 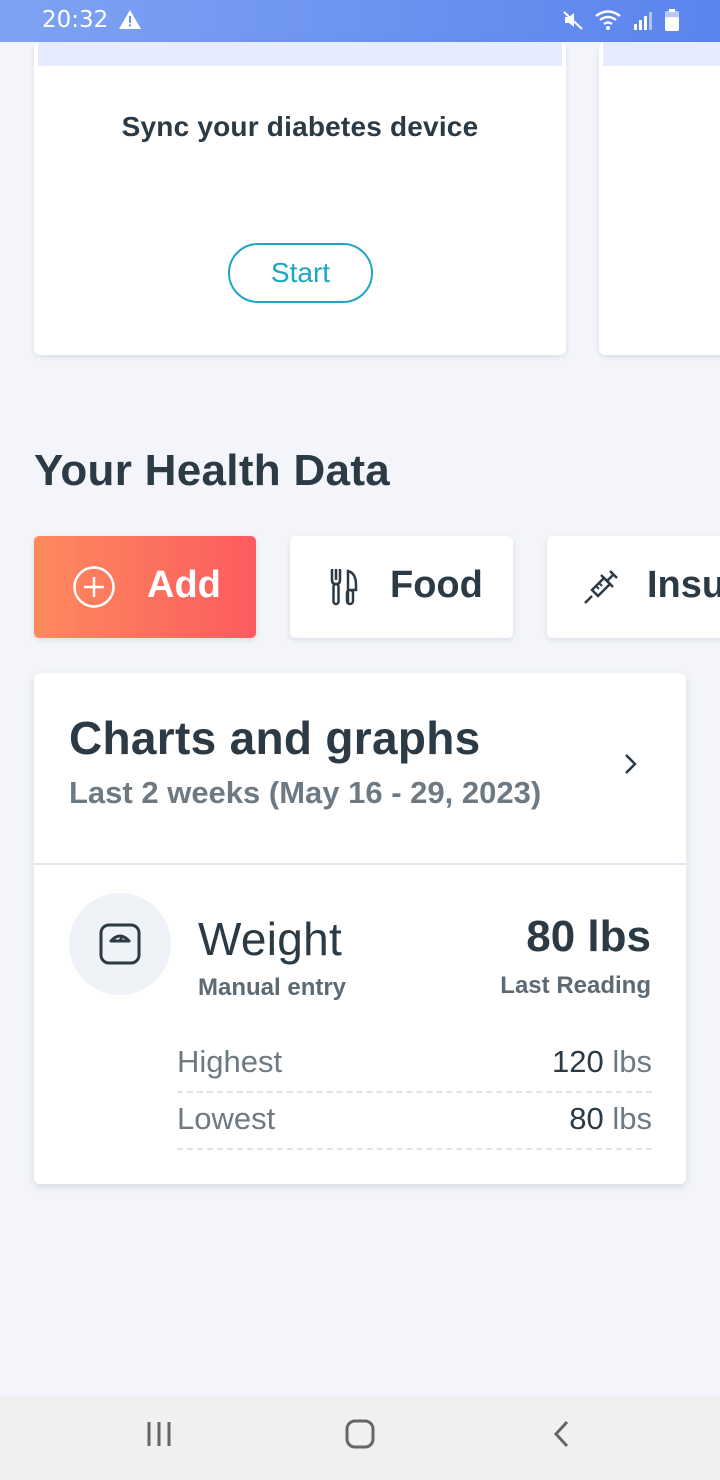 I want to click on weight-icon-badge, so click(x=120, y=944).